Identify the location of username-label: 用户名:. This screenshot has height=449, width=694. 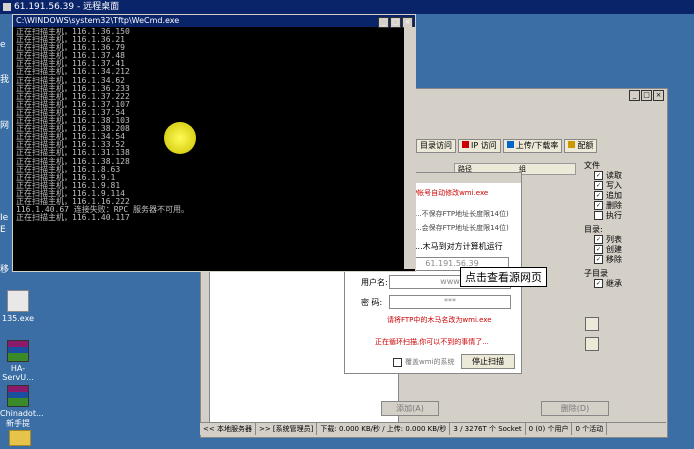
(374, 282).